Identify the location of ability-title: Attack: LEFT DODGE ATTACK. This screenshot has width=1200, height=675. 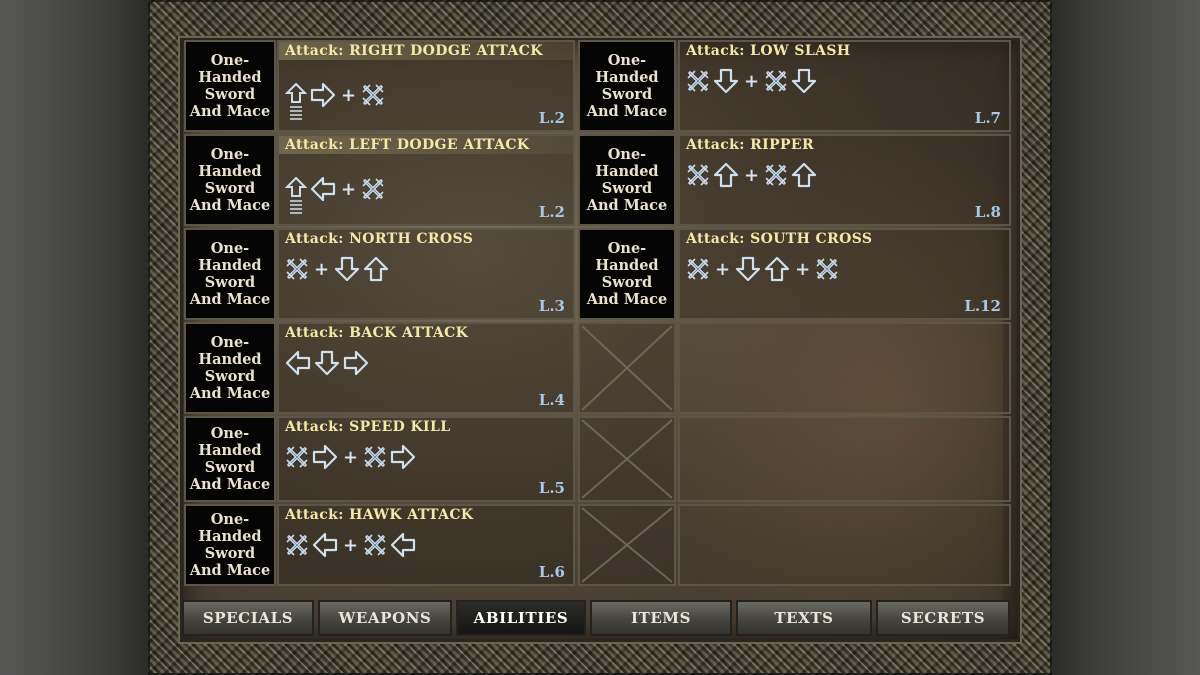
(407, 145).